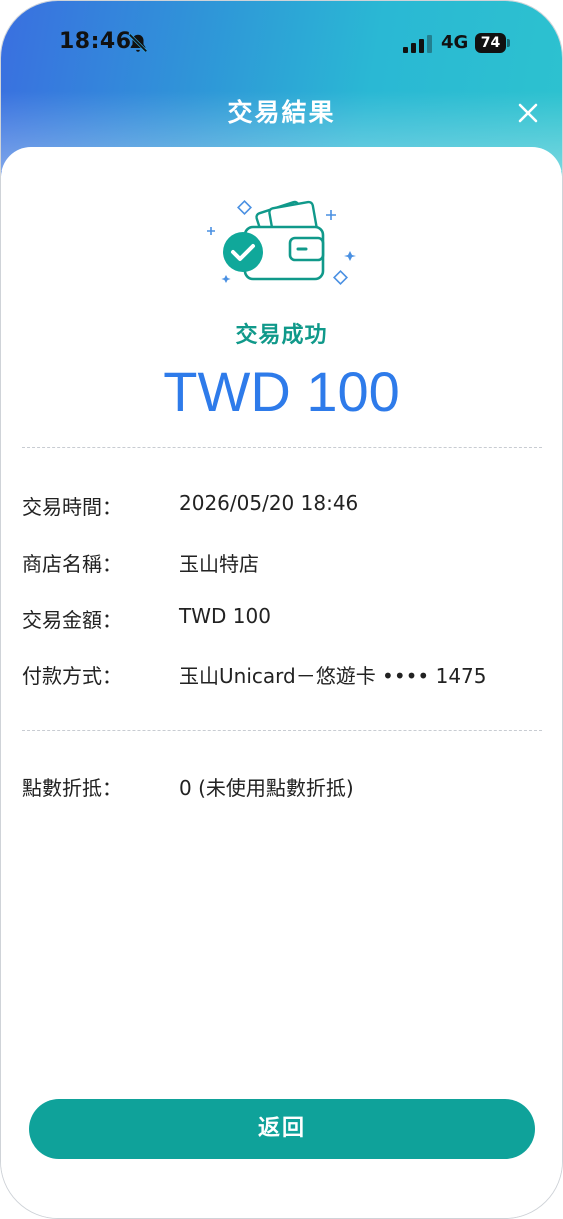 The width and height of the screenshot is (563, 1219). I want to click on battery-cap, so click(508, 43).